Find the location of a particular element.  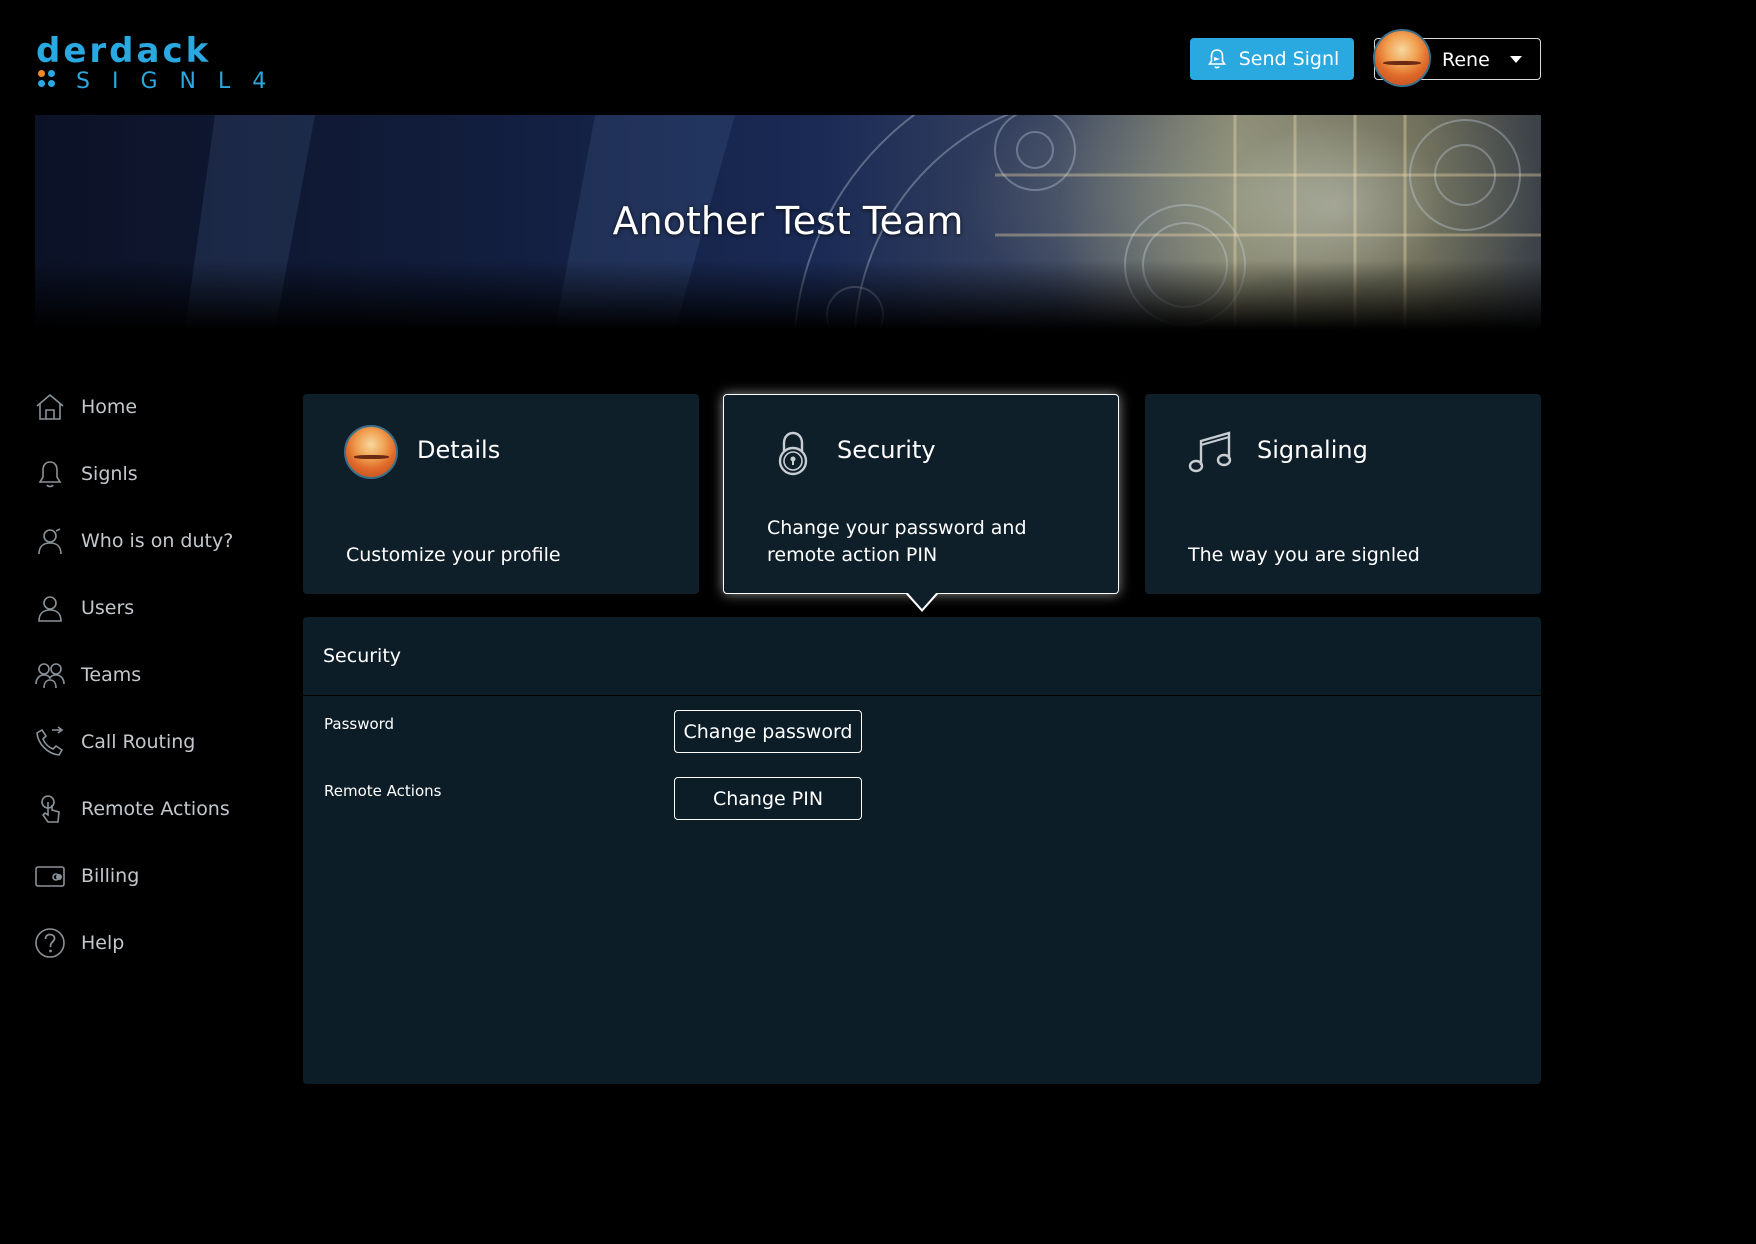

card-description-line: remote action PIN is located at coordinates (852, 555).